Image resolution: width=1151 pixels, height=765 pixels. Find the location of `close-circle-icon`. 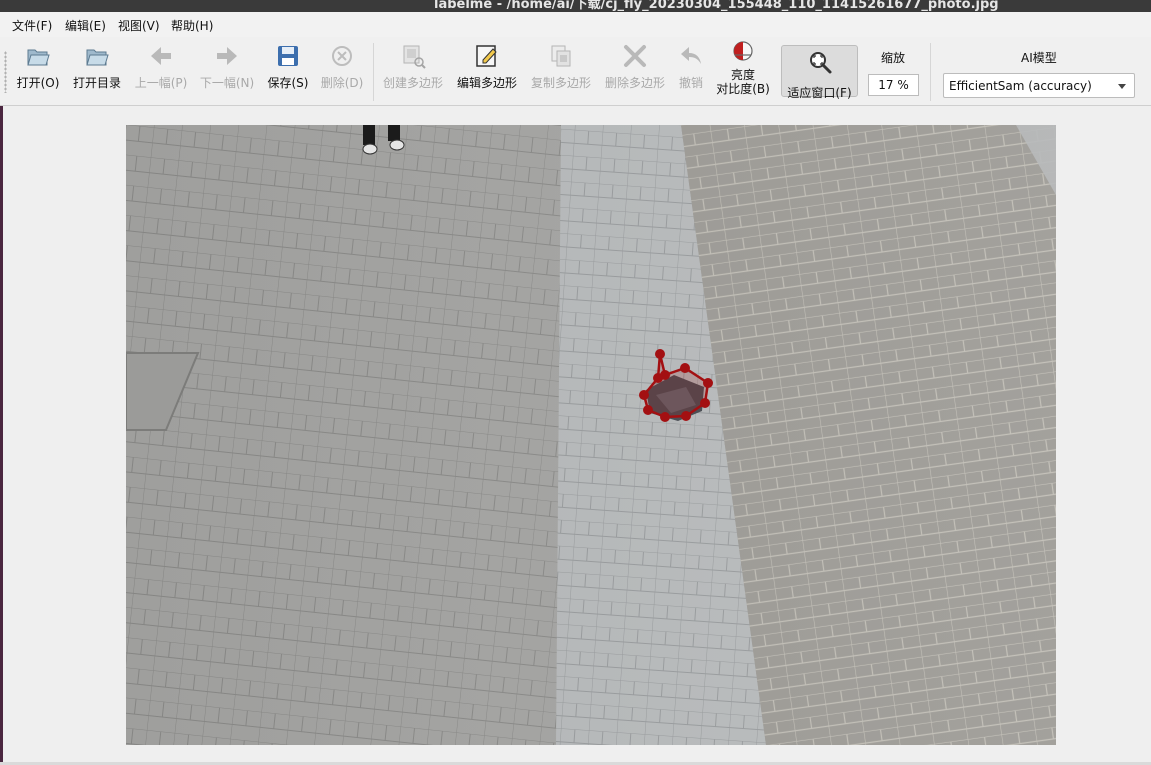

close-circle-icon is located at coordinates (342, 56).